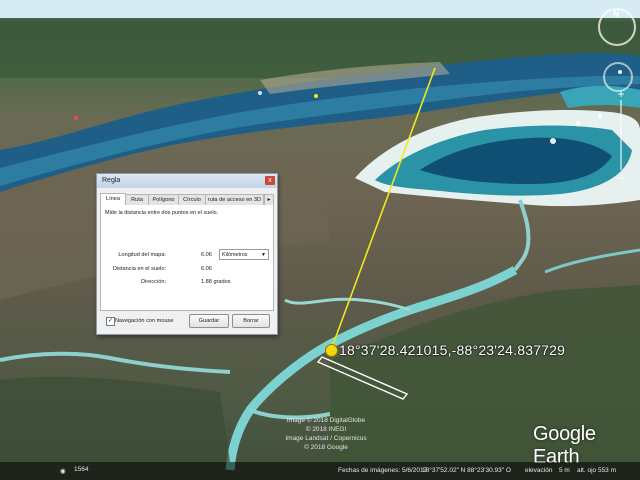 This screenshot has width=640, height=480. What do you see at coordinates (235, 255) in the screenshot?
I see `unit-select-value: Kilómetros` at bounding box center [235, 255].